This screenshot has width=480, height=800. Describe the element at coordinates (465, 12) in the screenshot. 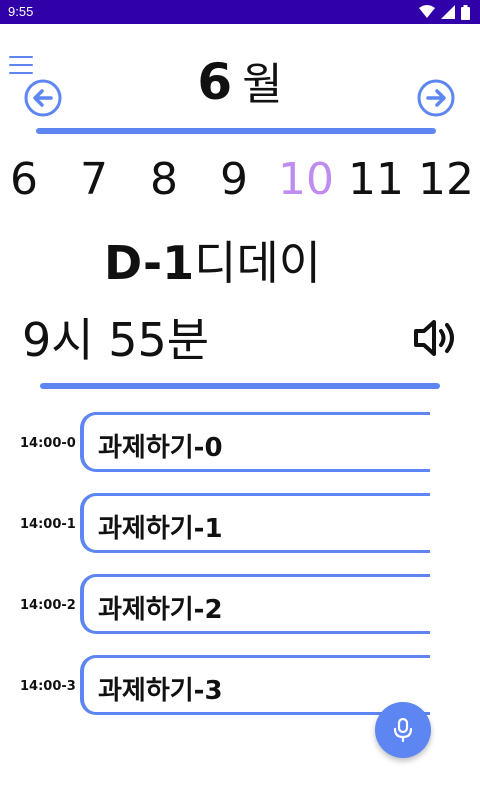

I see `battery-icon` at that location.